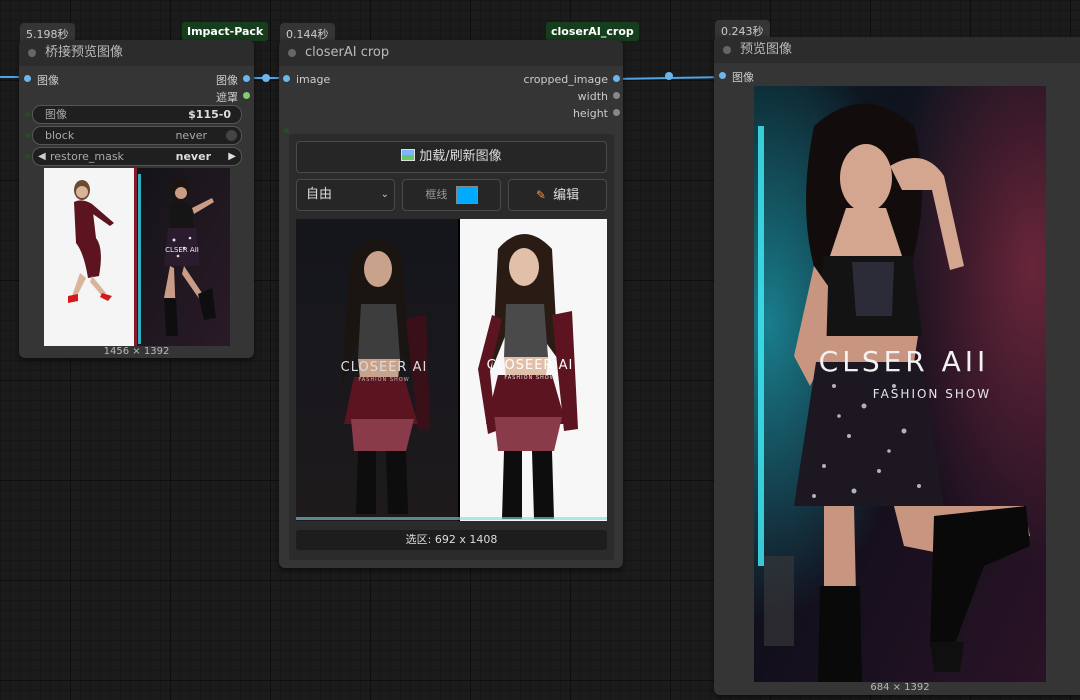 The width and height of the screenshot is (1080, 700). Describe the element at coordinates (900, 687) in the screenshot. I see `image-size-caption: 684 × 1392` at that location.